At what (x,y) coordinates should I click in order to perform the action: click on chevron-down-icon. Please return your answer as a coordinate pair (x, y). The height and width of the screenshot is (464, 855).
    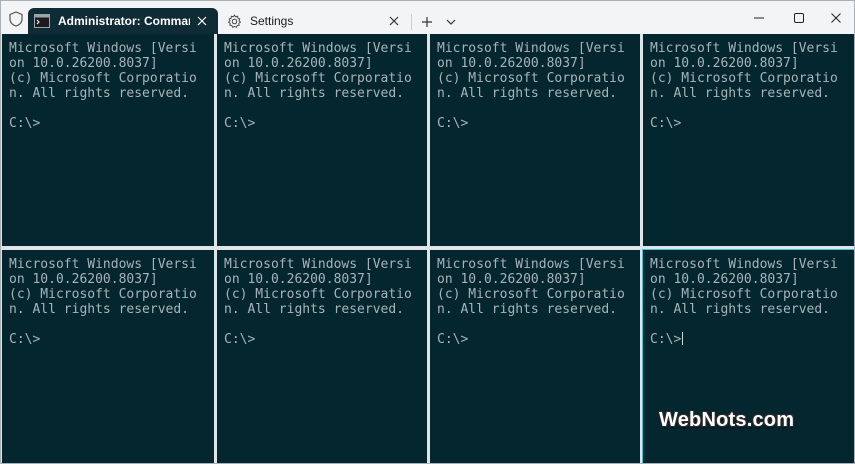
    Looking at the image, I should click on (451, 22).